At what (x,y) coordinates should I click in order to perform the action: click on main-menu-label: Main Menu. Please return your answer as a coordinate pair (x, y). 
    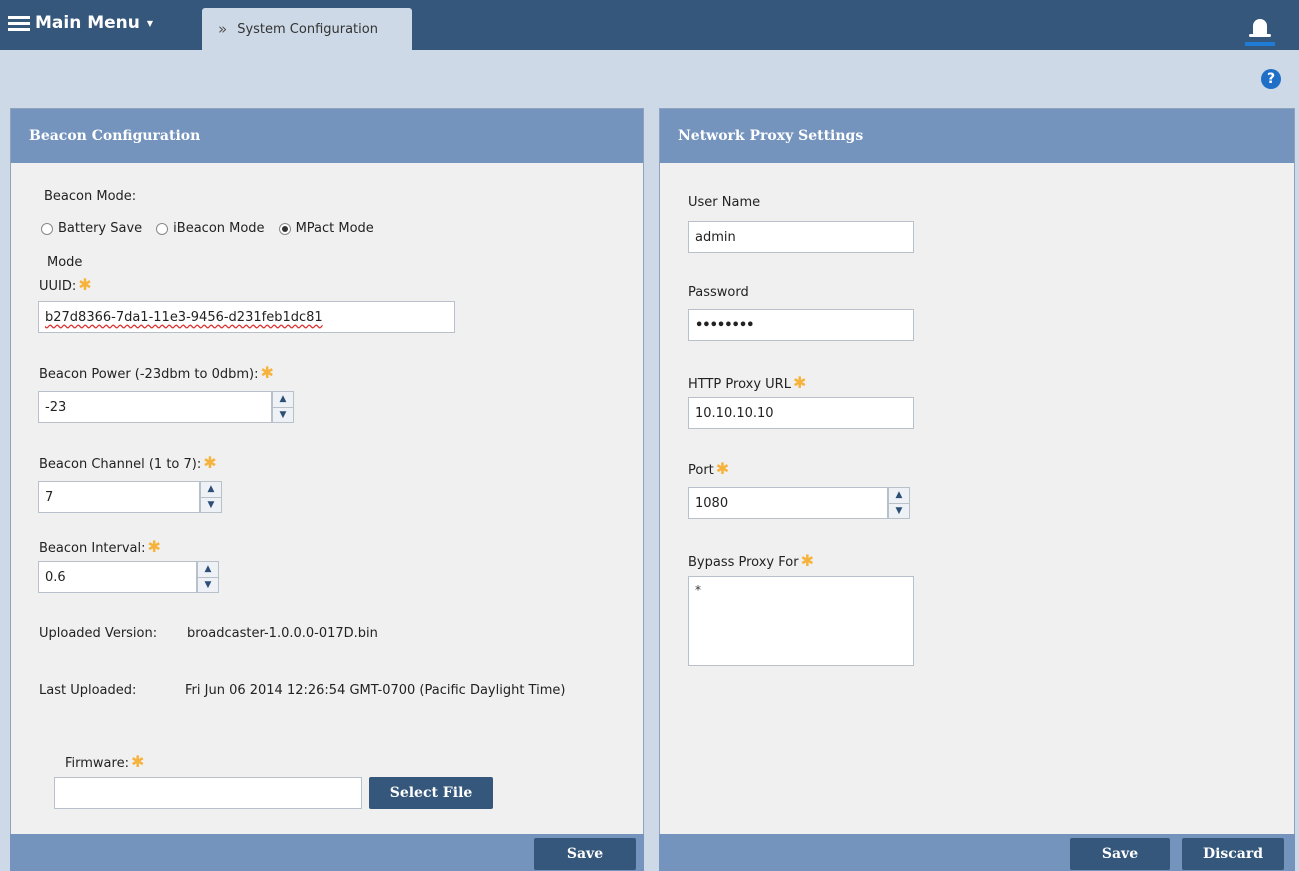
    Looking at the image, I should click on (87, 23).